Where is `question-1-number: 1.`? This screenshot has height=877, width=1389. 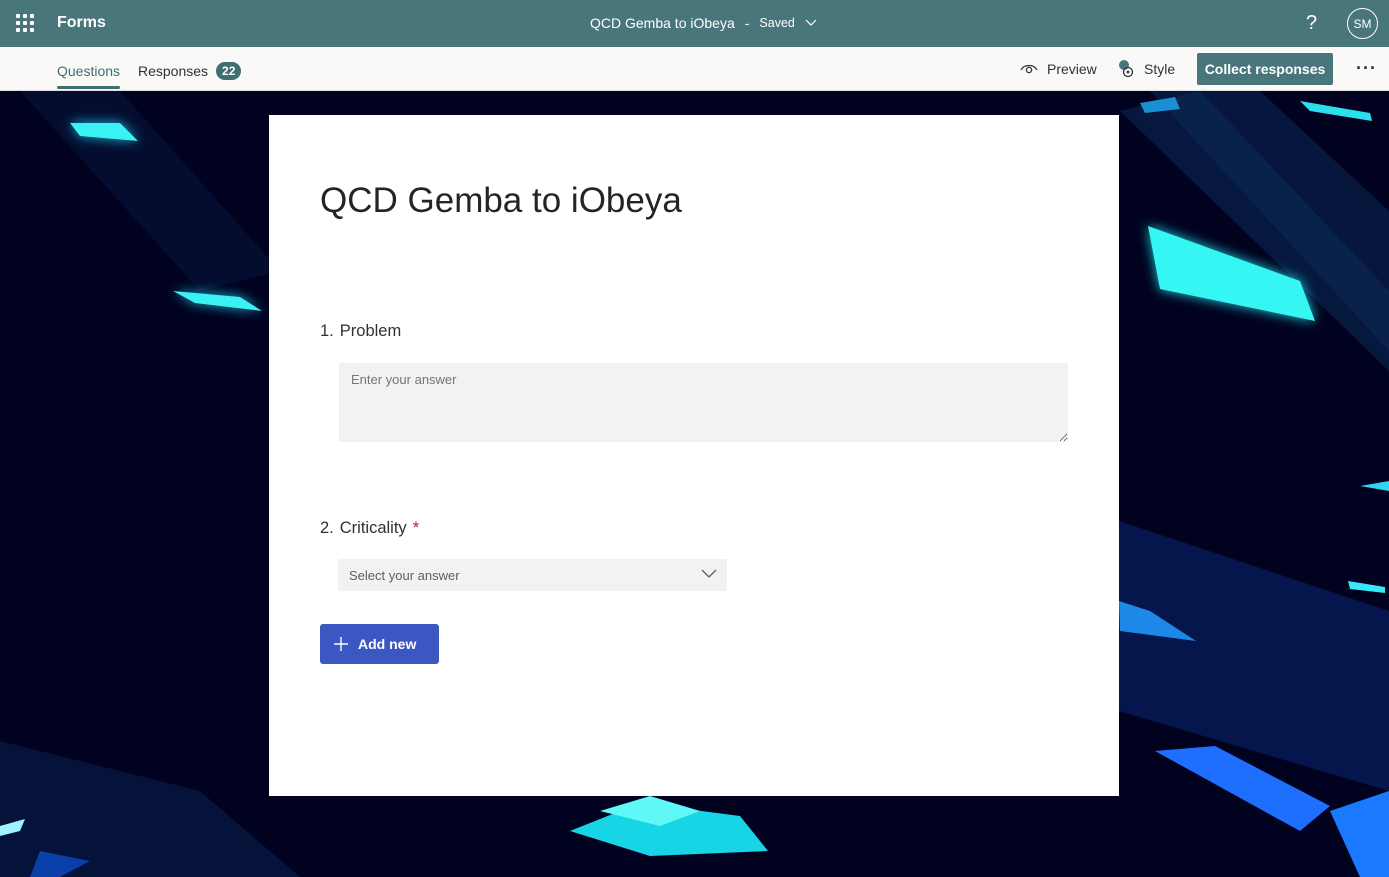
question-1-number: 1. is located at coordinates (327, 331).